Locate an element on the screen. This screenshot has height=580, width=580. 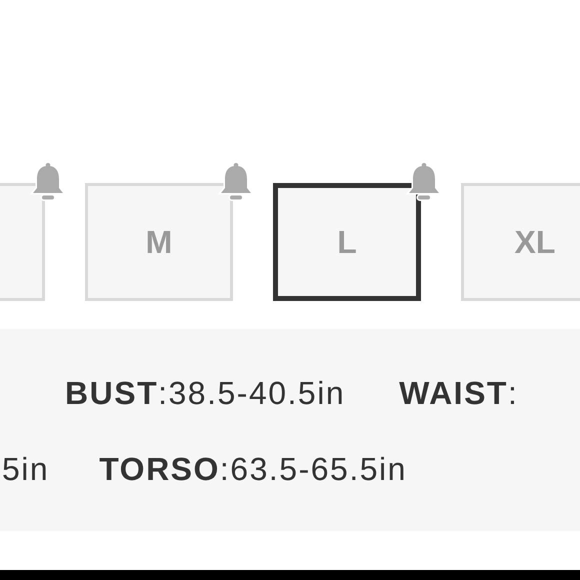
size-option: XL is located at coordinates (520, 242).